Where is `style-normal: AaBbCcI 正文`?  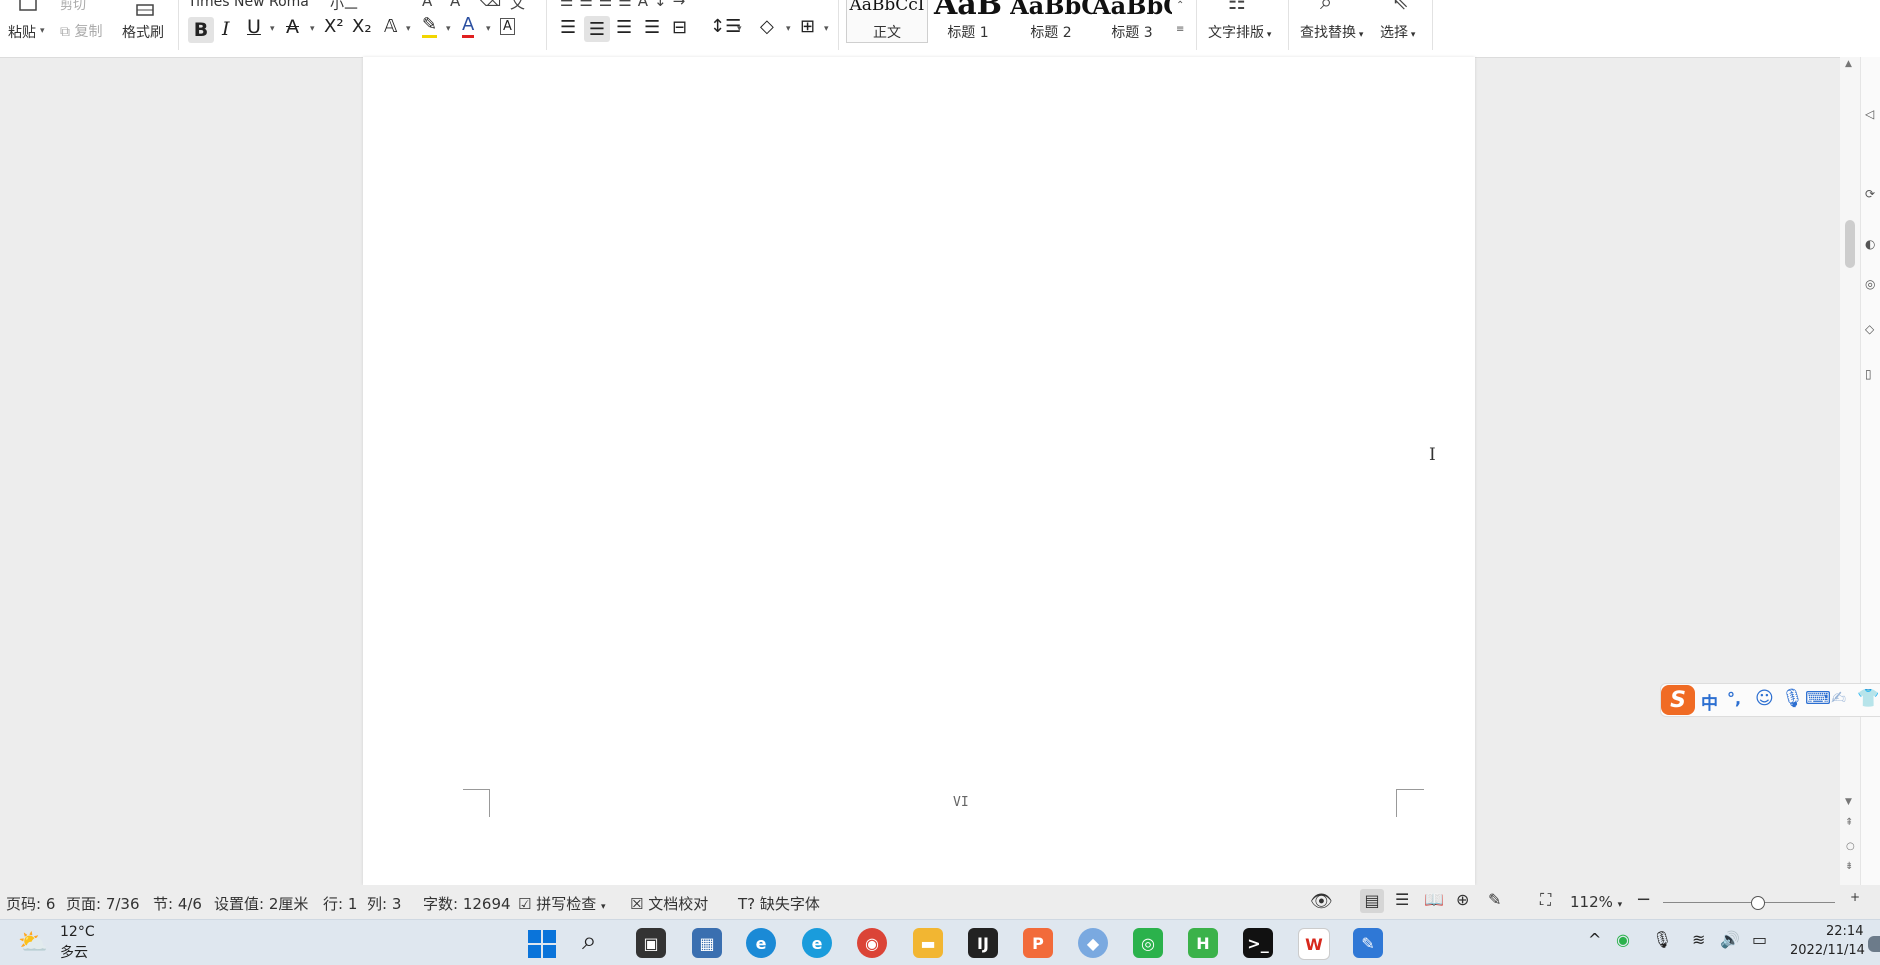 style-normal: AaBbCcI 正文 is located at coordinates (887, 21).